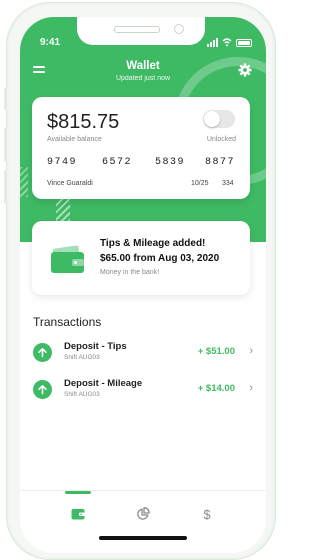  Describe the element at coordinates (24, 182) in the screenshot. I see `decorative-stripes-left` at that location.